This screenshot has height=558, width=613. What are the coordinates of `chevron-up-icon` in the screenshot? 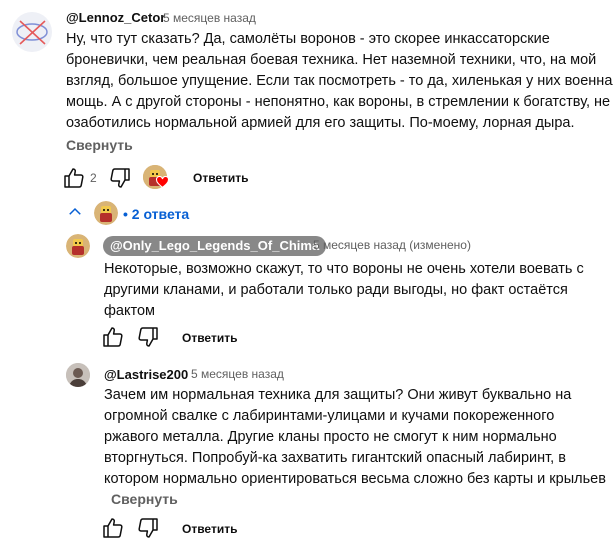 It's located at (75, 211).